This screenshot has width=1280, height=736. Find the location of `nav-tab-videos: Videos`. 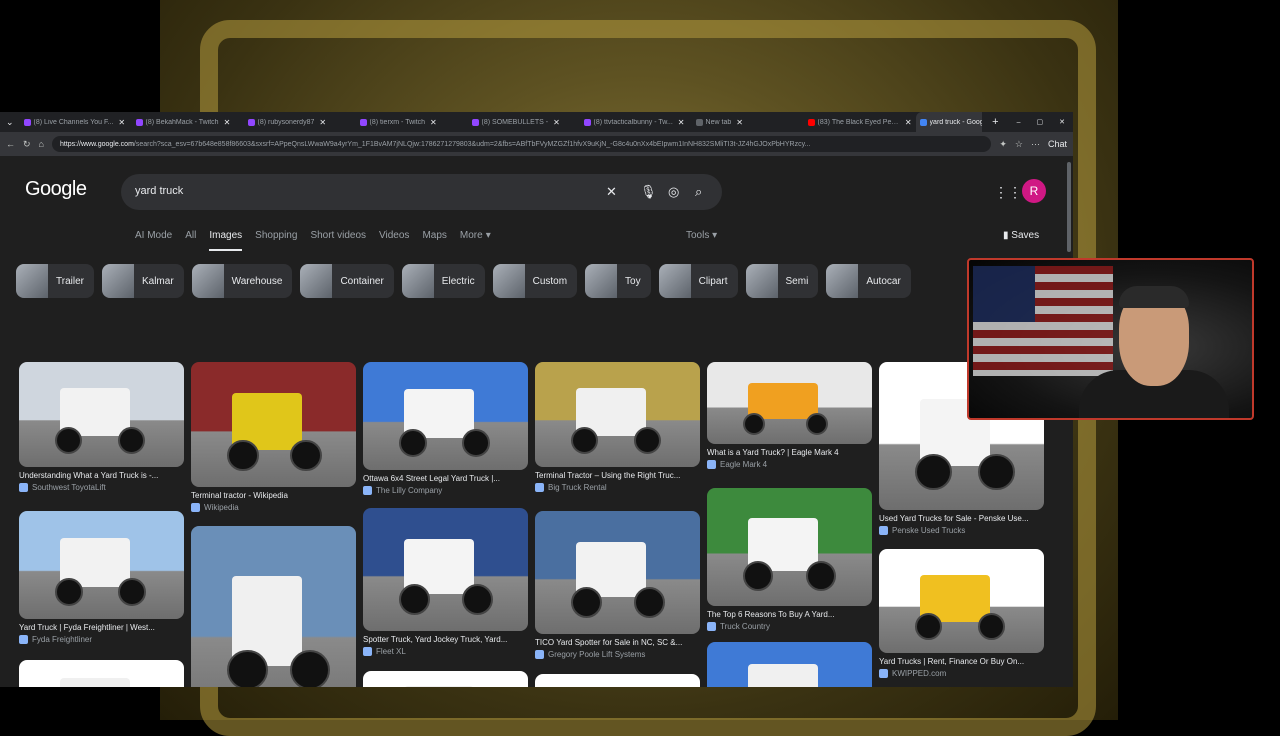

nav-tab-videos: Videos is located at coordinates (394, 240).